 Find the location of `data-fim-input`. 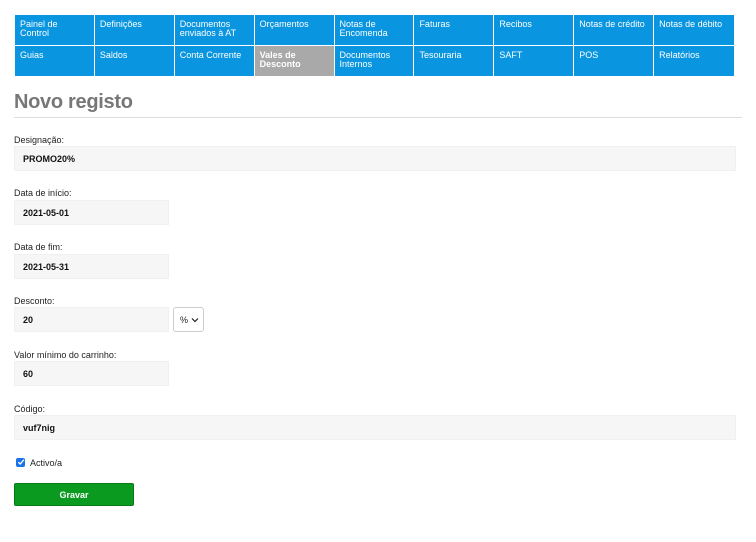

data-fim-input is located at coordinates (95, 266).